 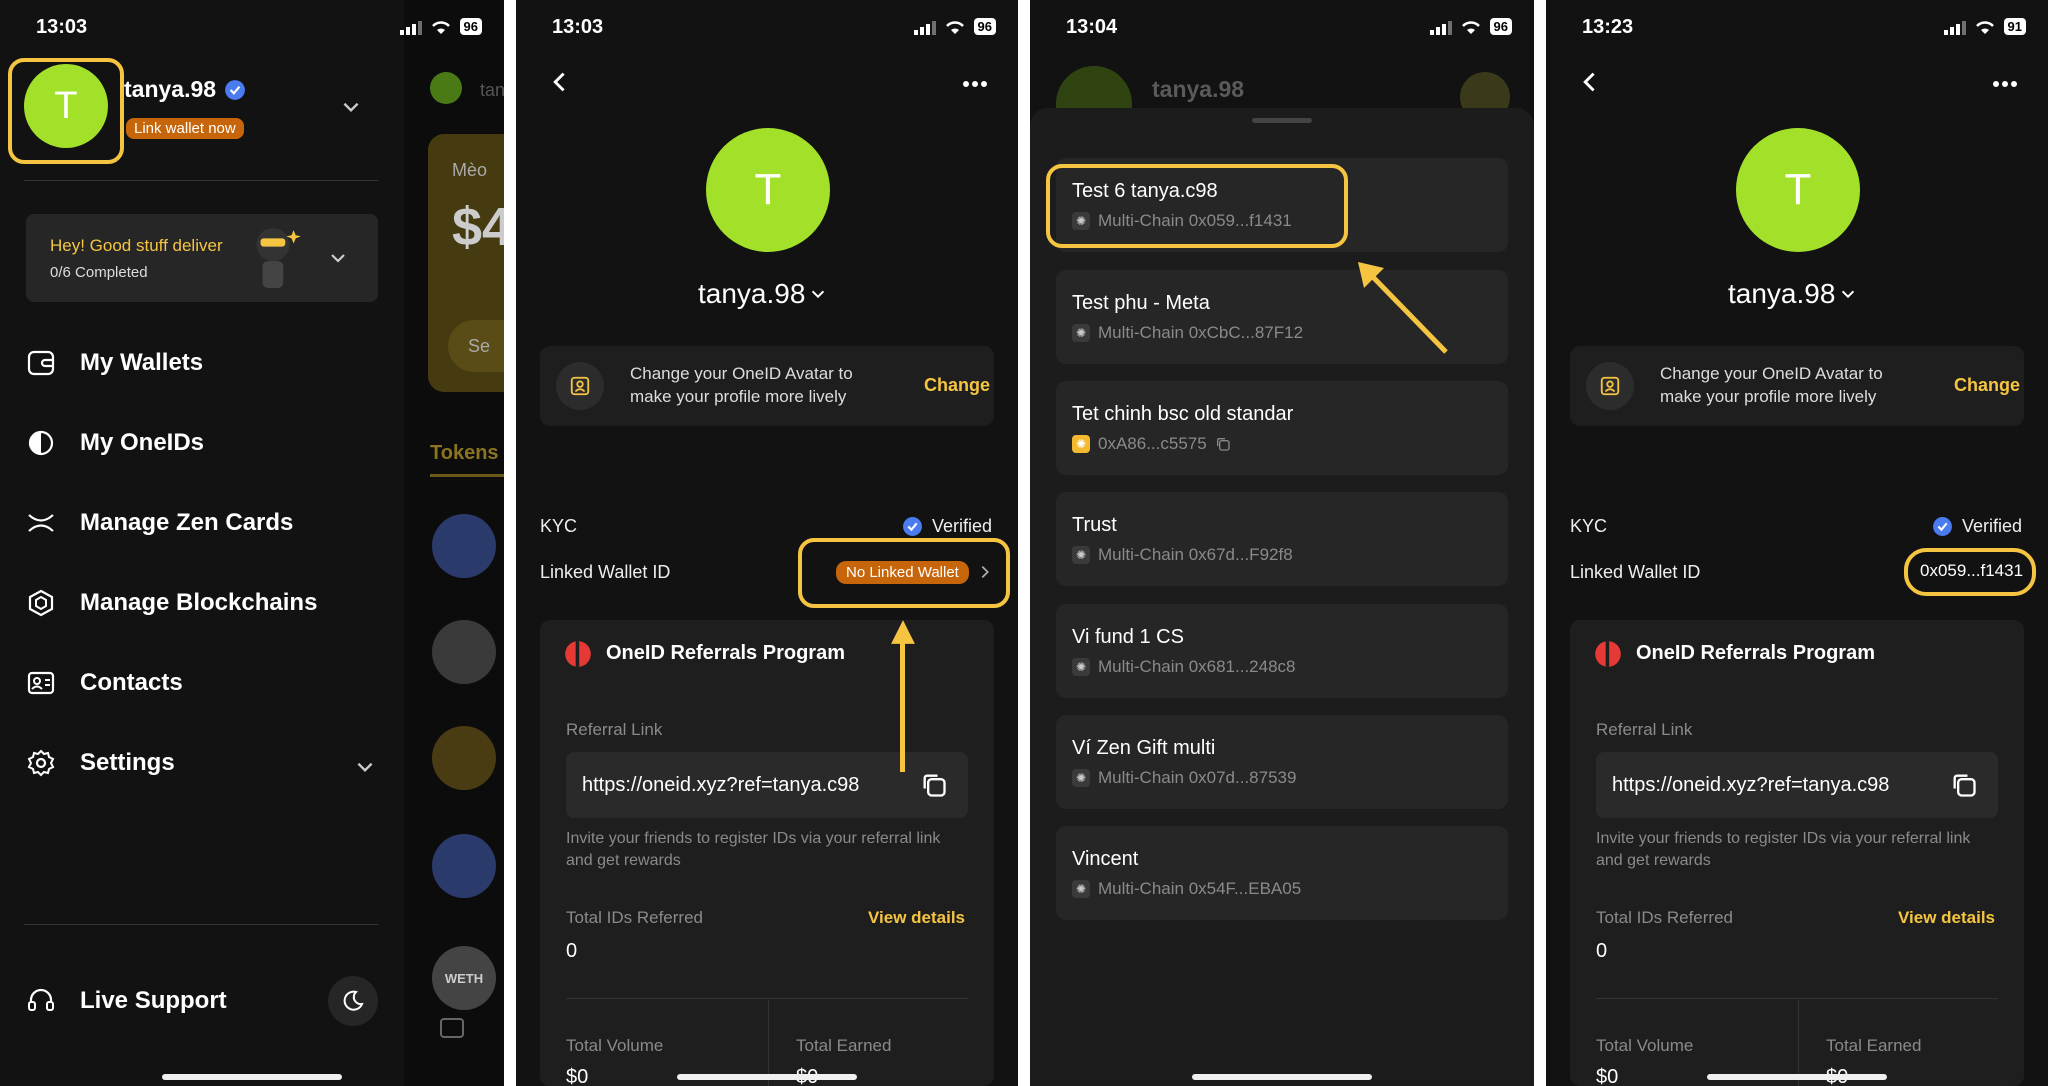 What do you see at coordinates (464, 978) in the screenshot?
I see `background-token-label: WETH` at bounding box center [464, 978].